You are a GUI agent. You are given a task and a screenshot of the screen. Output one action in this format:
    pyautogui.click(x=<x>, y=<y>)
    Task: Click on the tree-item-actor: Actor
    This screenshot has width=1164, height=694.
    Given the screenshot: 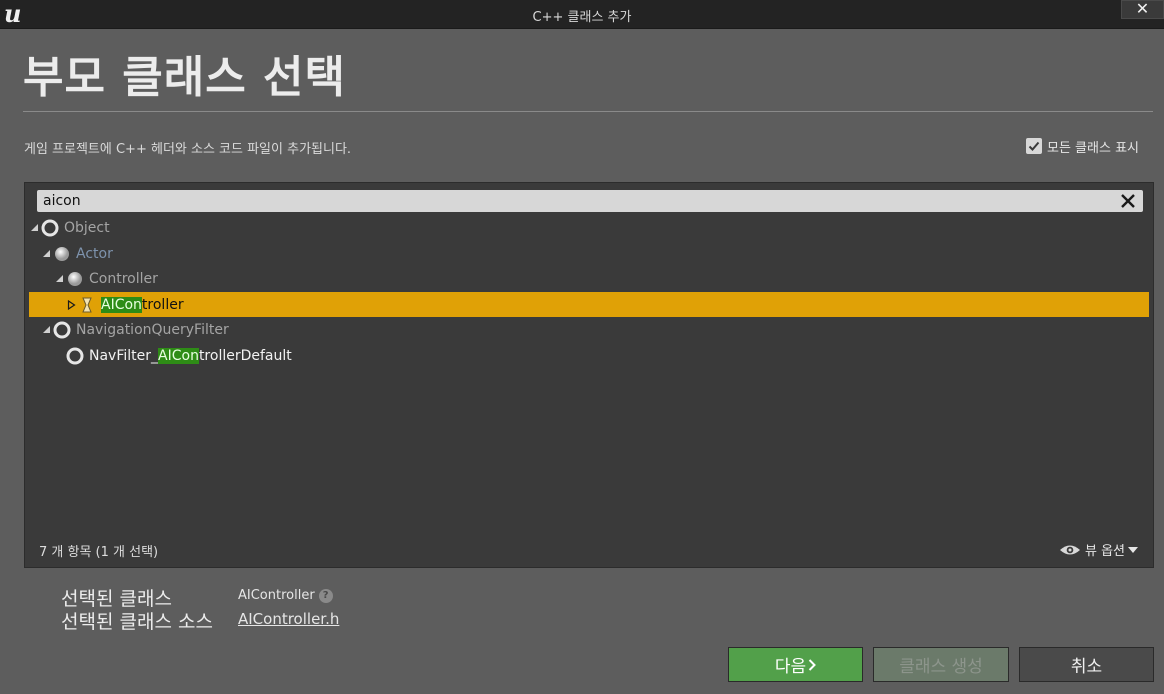 What is the action you would take?
    pyautogui.click(x=595, y=253)
    